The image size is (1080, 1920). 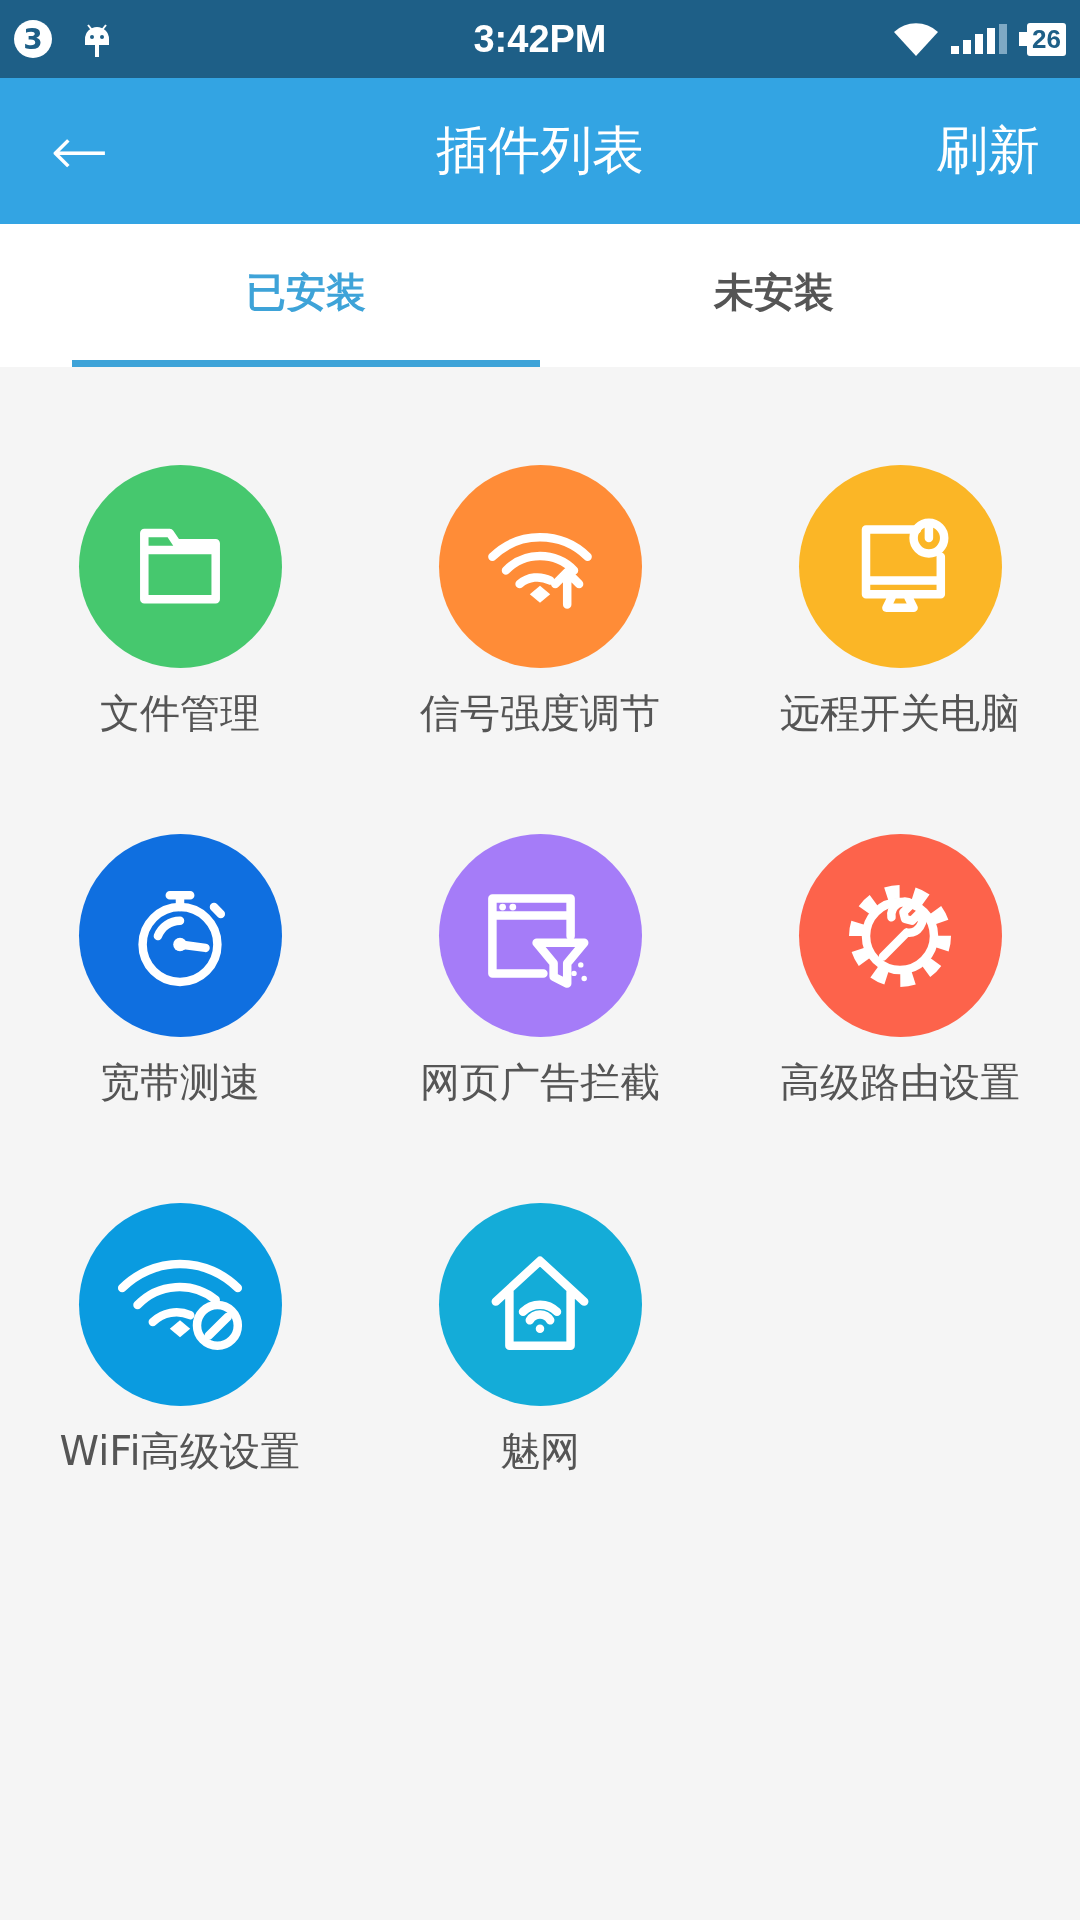 I want to click on plugin-label: 信号强度调节, so click(x=540, y=713).